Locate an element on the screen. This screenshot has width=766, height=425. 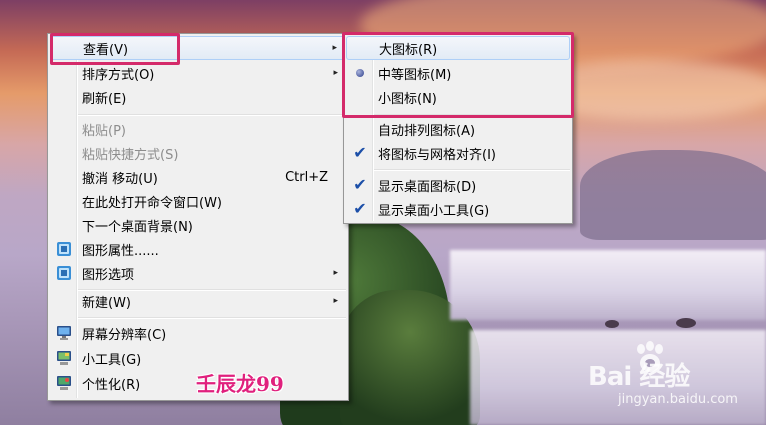
baidu-url-watermark: jingyan.baidu.com is located at coordinates (678, 399).